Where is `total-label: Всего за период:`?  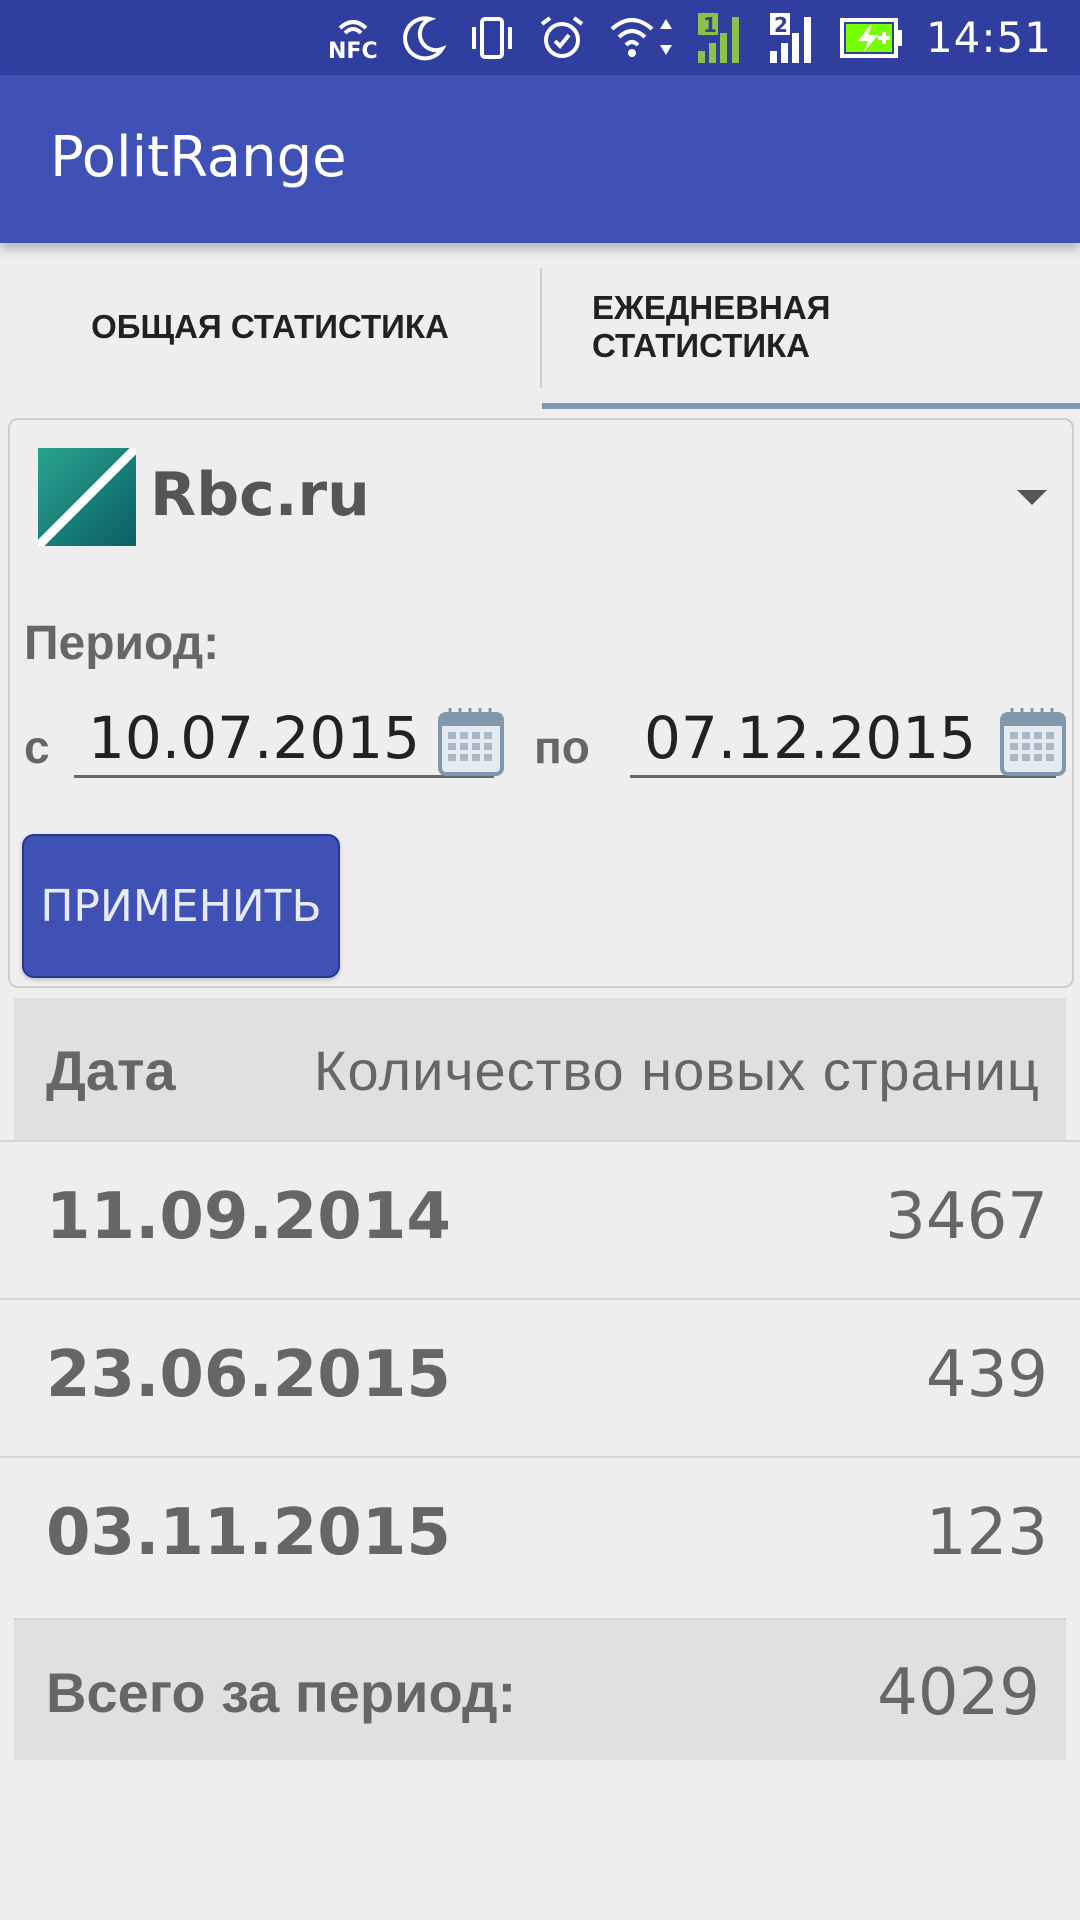
total-label: Всего за период: is located at coordinates (281, 1692).